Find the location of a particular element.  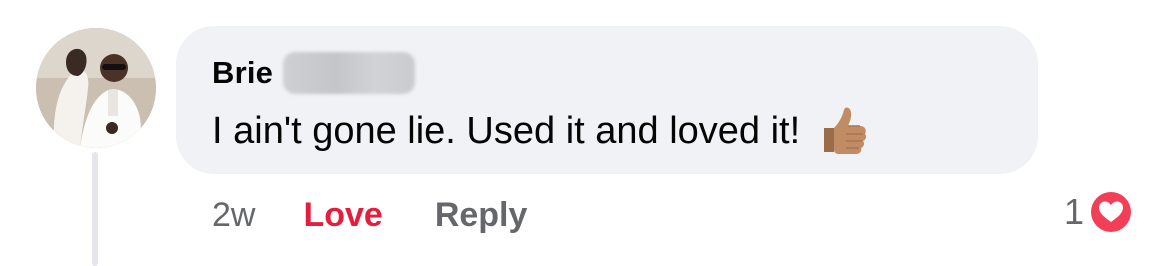

comment-body: I ain't gone lie. Used it and loved it! is located at coordinates (506, 130).